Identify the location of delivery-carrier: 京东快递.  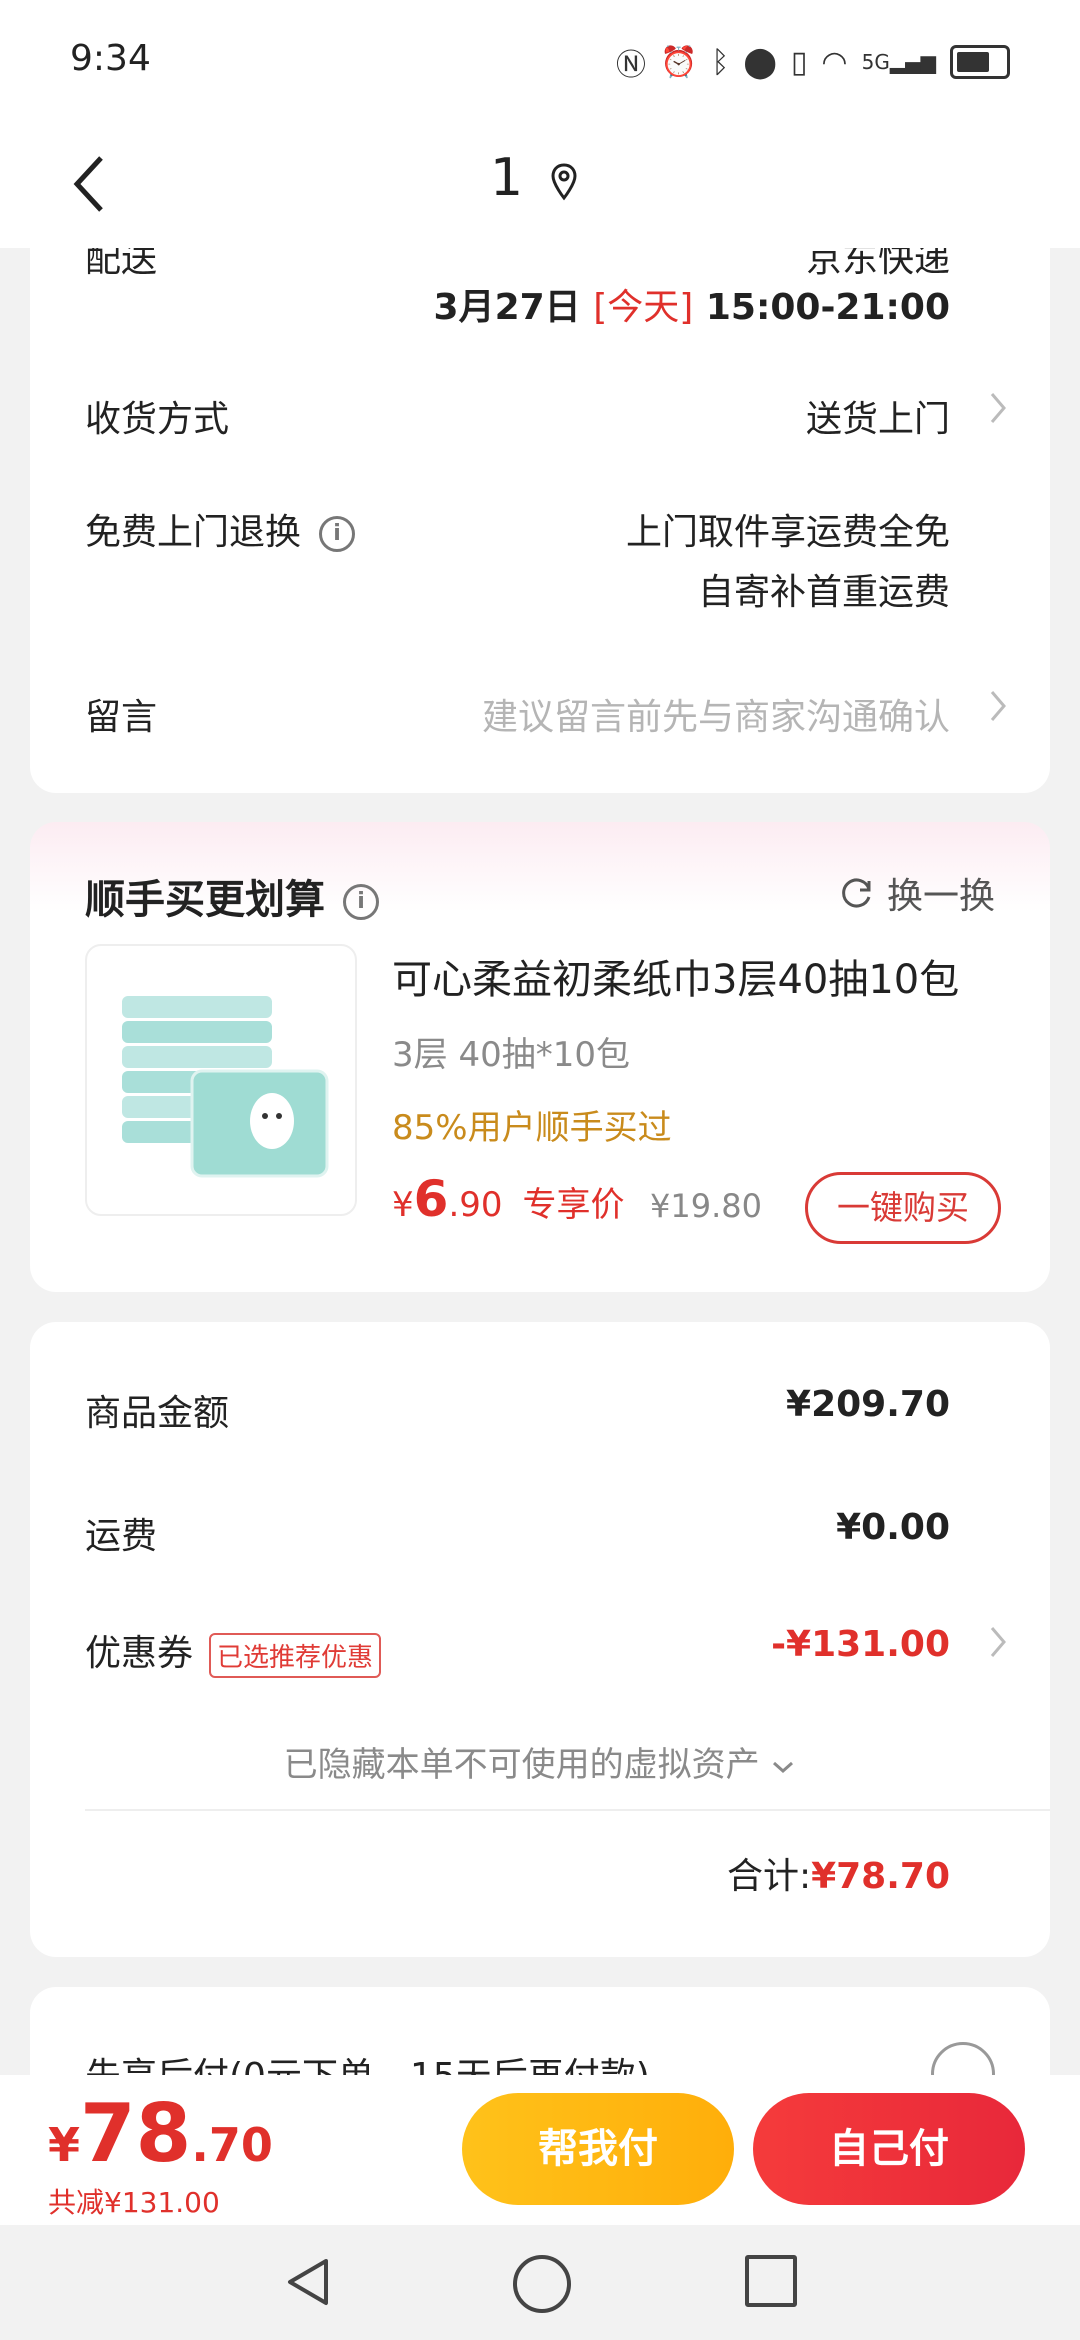
(878, 265).